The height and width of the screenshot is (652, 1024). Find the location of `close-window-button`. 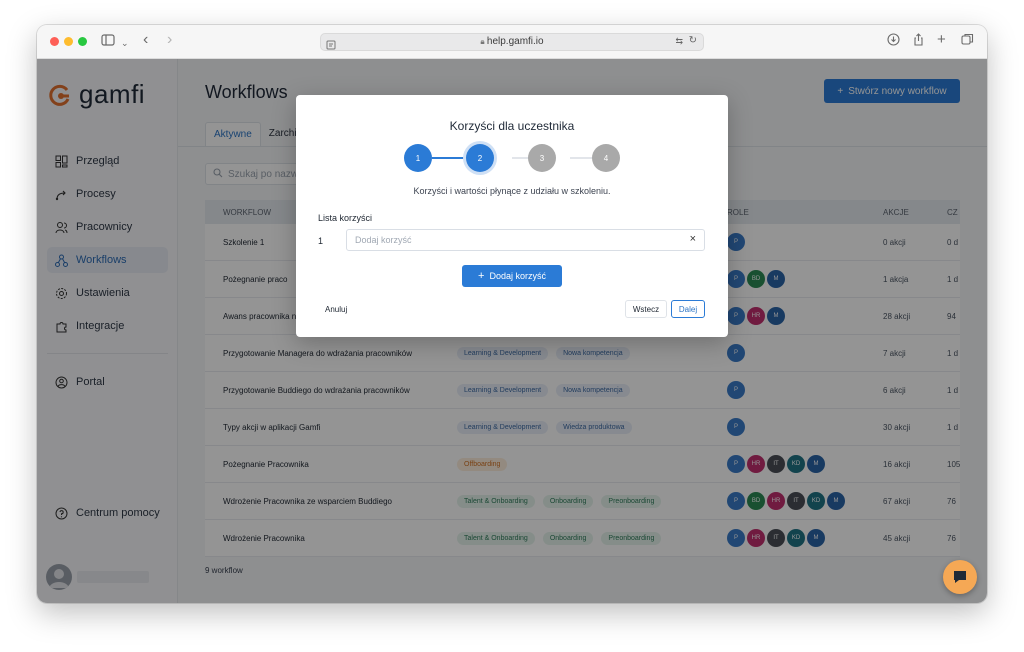

close-window-button is located at coordinates (54, 41).